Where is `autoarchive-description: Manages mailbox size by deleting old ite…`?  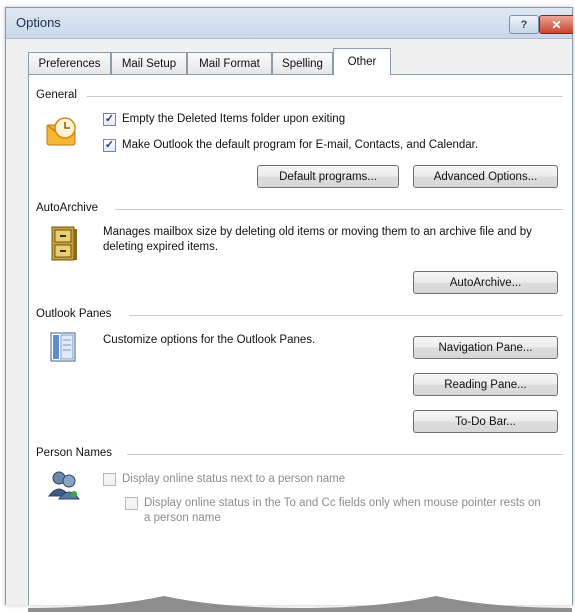
autoarchive-description: Manages mailbox size by deleting old ite… is located at coordinates (317, 239).